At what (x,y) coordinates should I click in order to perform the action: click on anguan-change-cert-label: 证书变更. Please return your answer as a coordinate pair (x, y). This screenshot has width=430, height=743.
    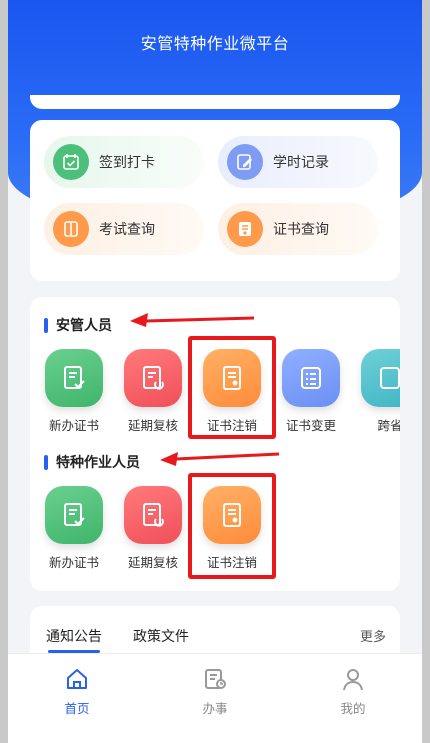
    Looking at the image, I should click on (310, 425).